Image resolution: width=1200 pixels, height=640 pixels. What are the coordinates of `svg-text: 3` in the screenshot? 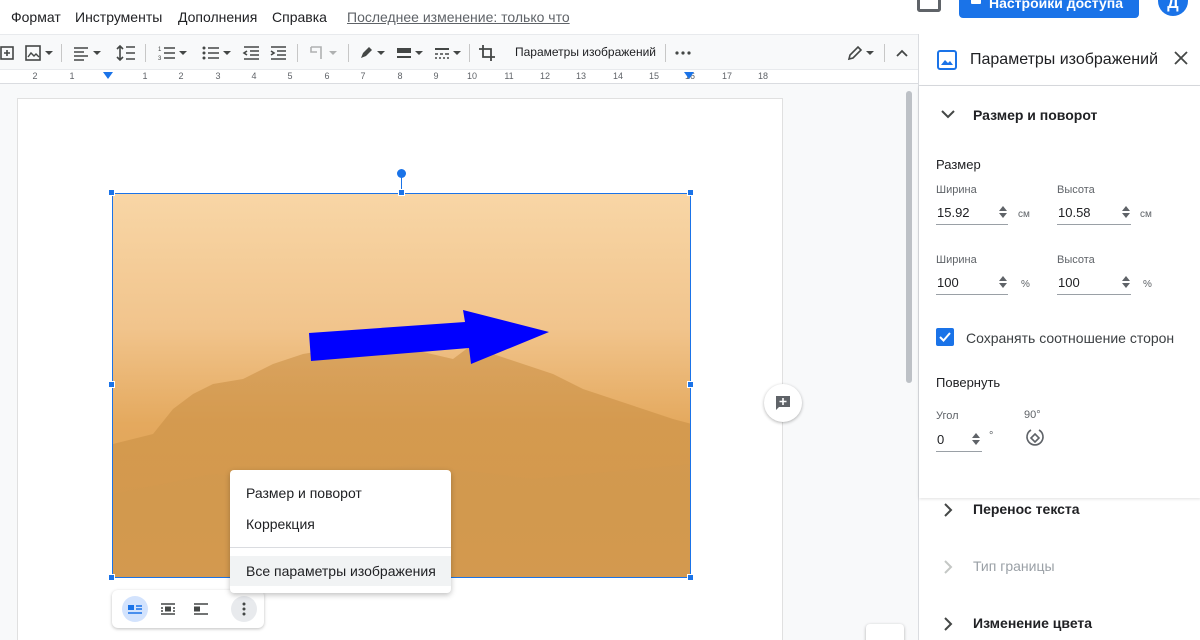 It's located at (160, 58).